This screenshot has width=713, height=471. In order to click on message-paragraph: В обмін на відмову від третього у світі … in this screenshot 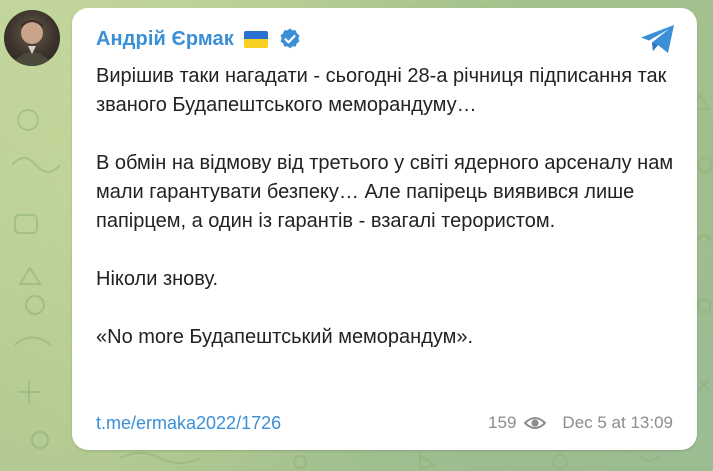, I will do `click(385, 192)`.